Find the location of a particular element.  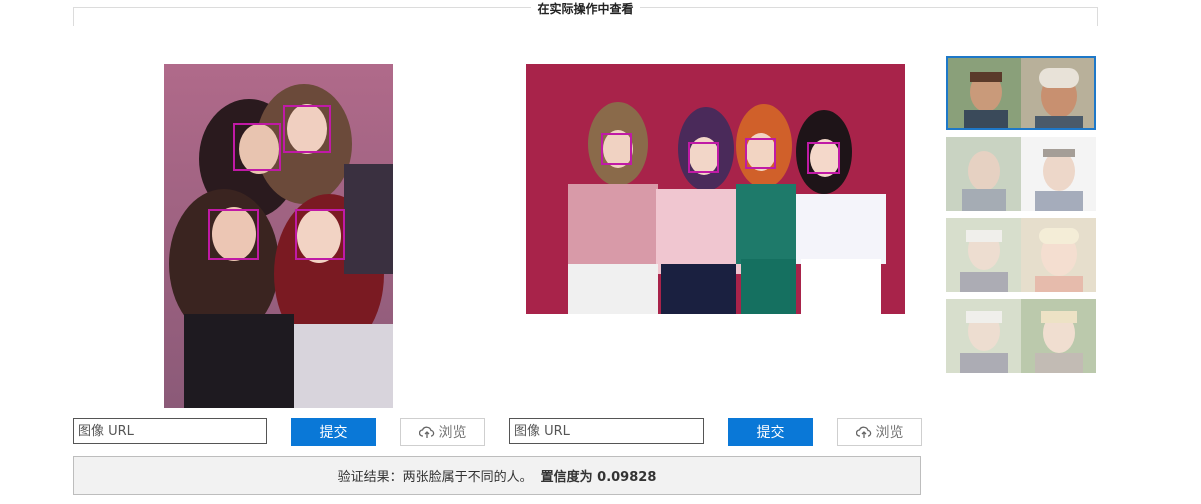

right-url-input is located at coordinates (606, 431).